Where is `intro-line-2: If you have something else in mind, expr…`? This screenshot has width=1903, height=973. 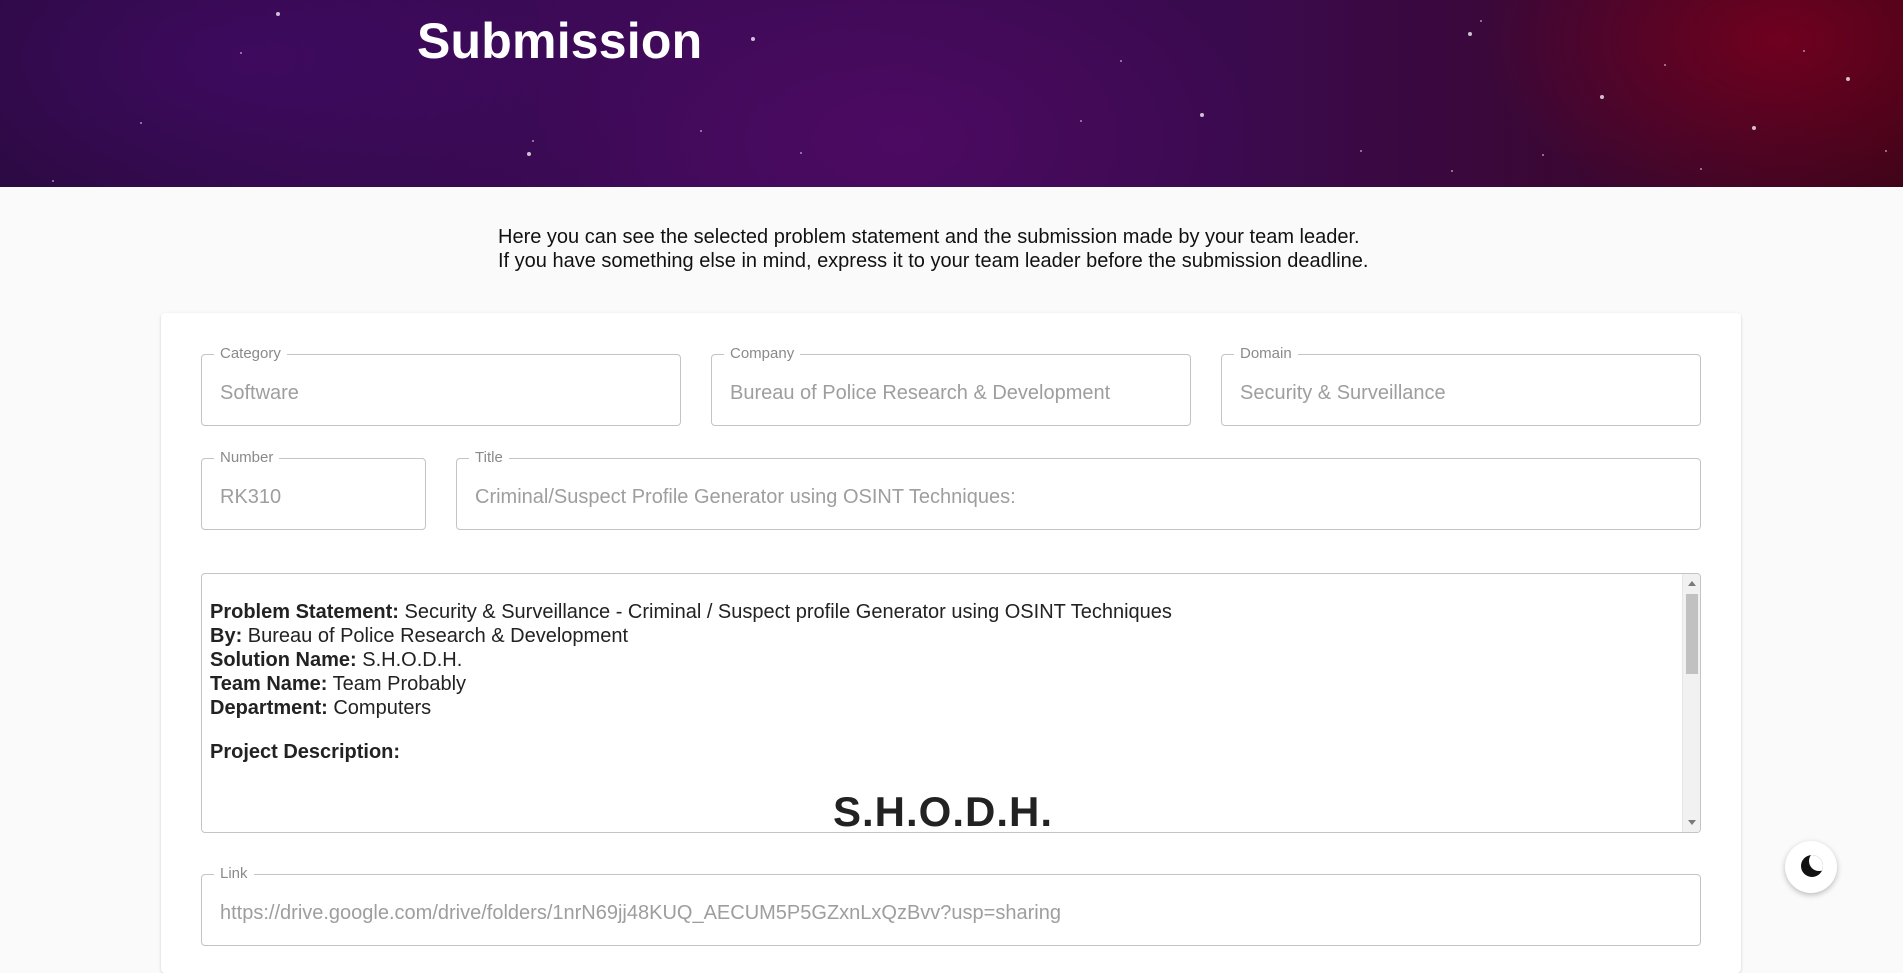
intro-line-2: If you have something else in mind, expr… is located at coordinates (933, 261).